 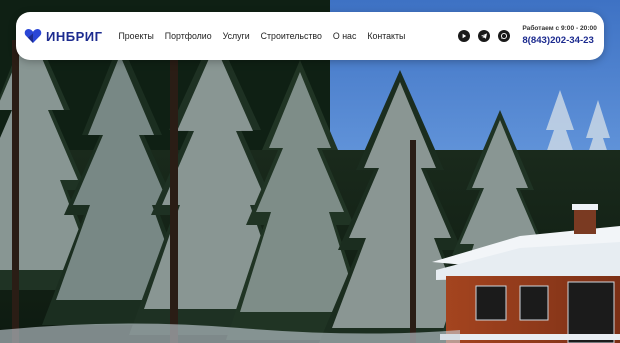 I want to click on nav-item-contacts: Контакты, so click(x=386, y=36).